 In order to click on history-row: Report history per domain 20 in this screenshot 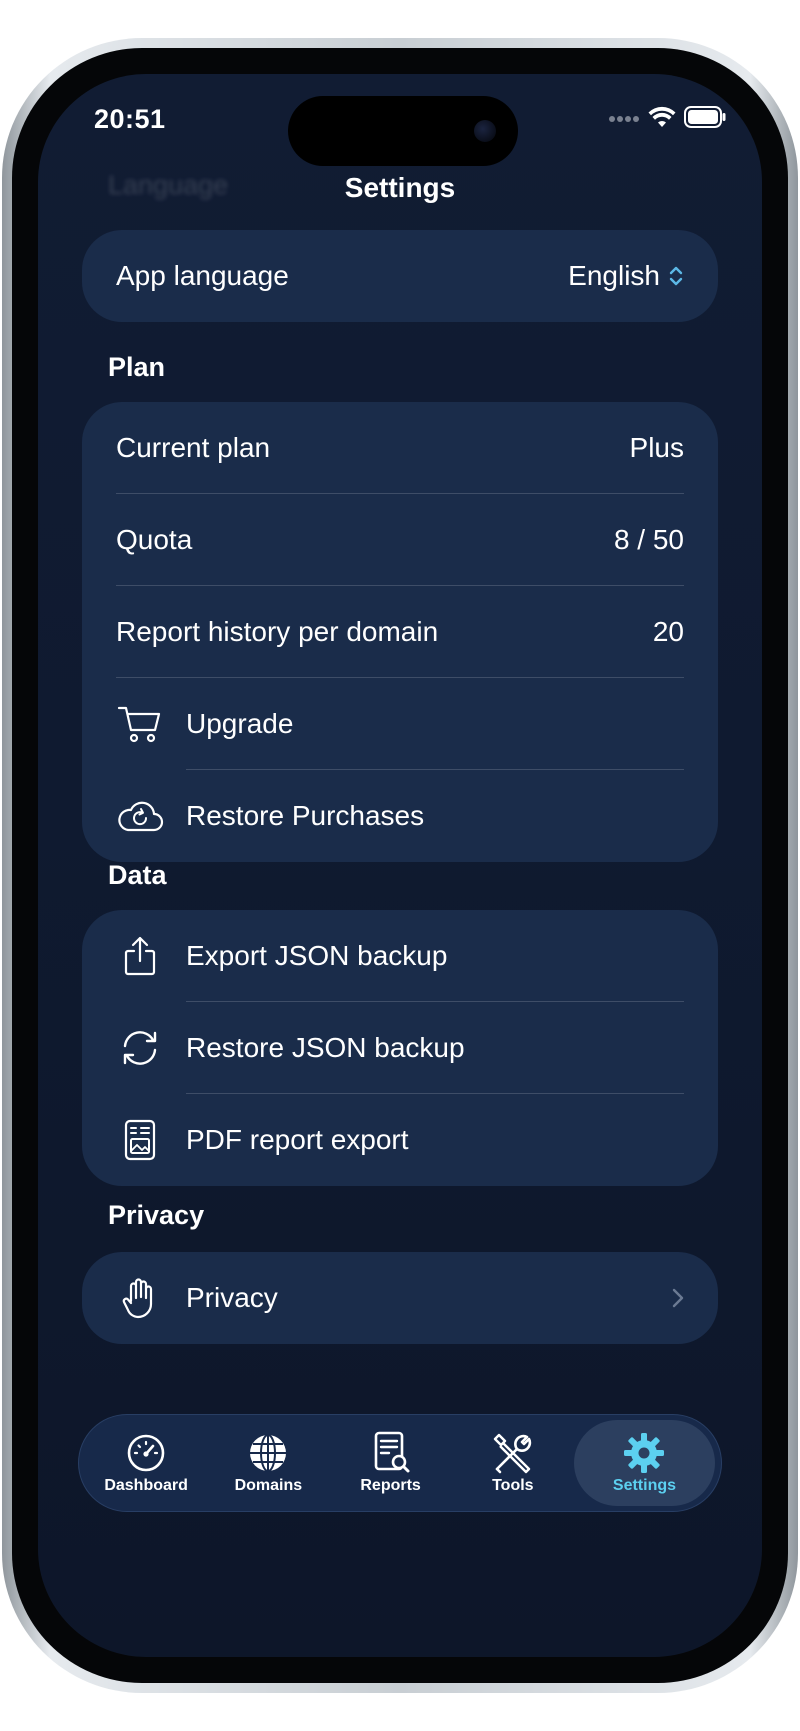, I will do `click(400, 632)`.